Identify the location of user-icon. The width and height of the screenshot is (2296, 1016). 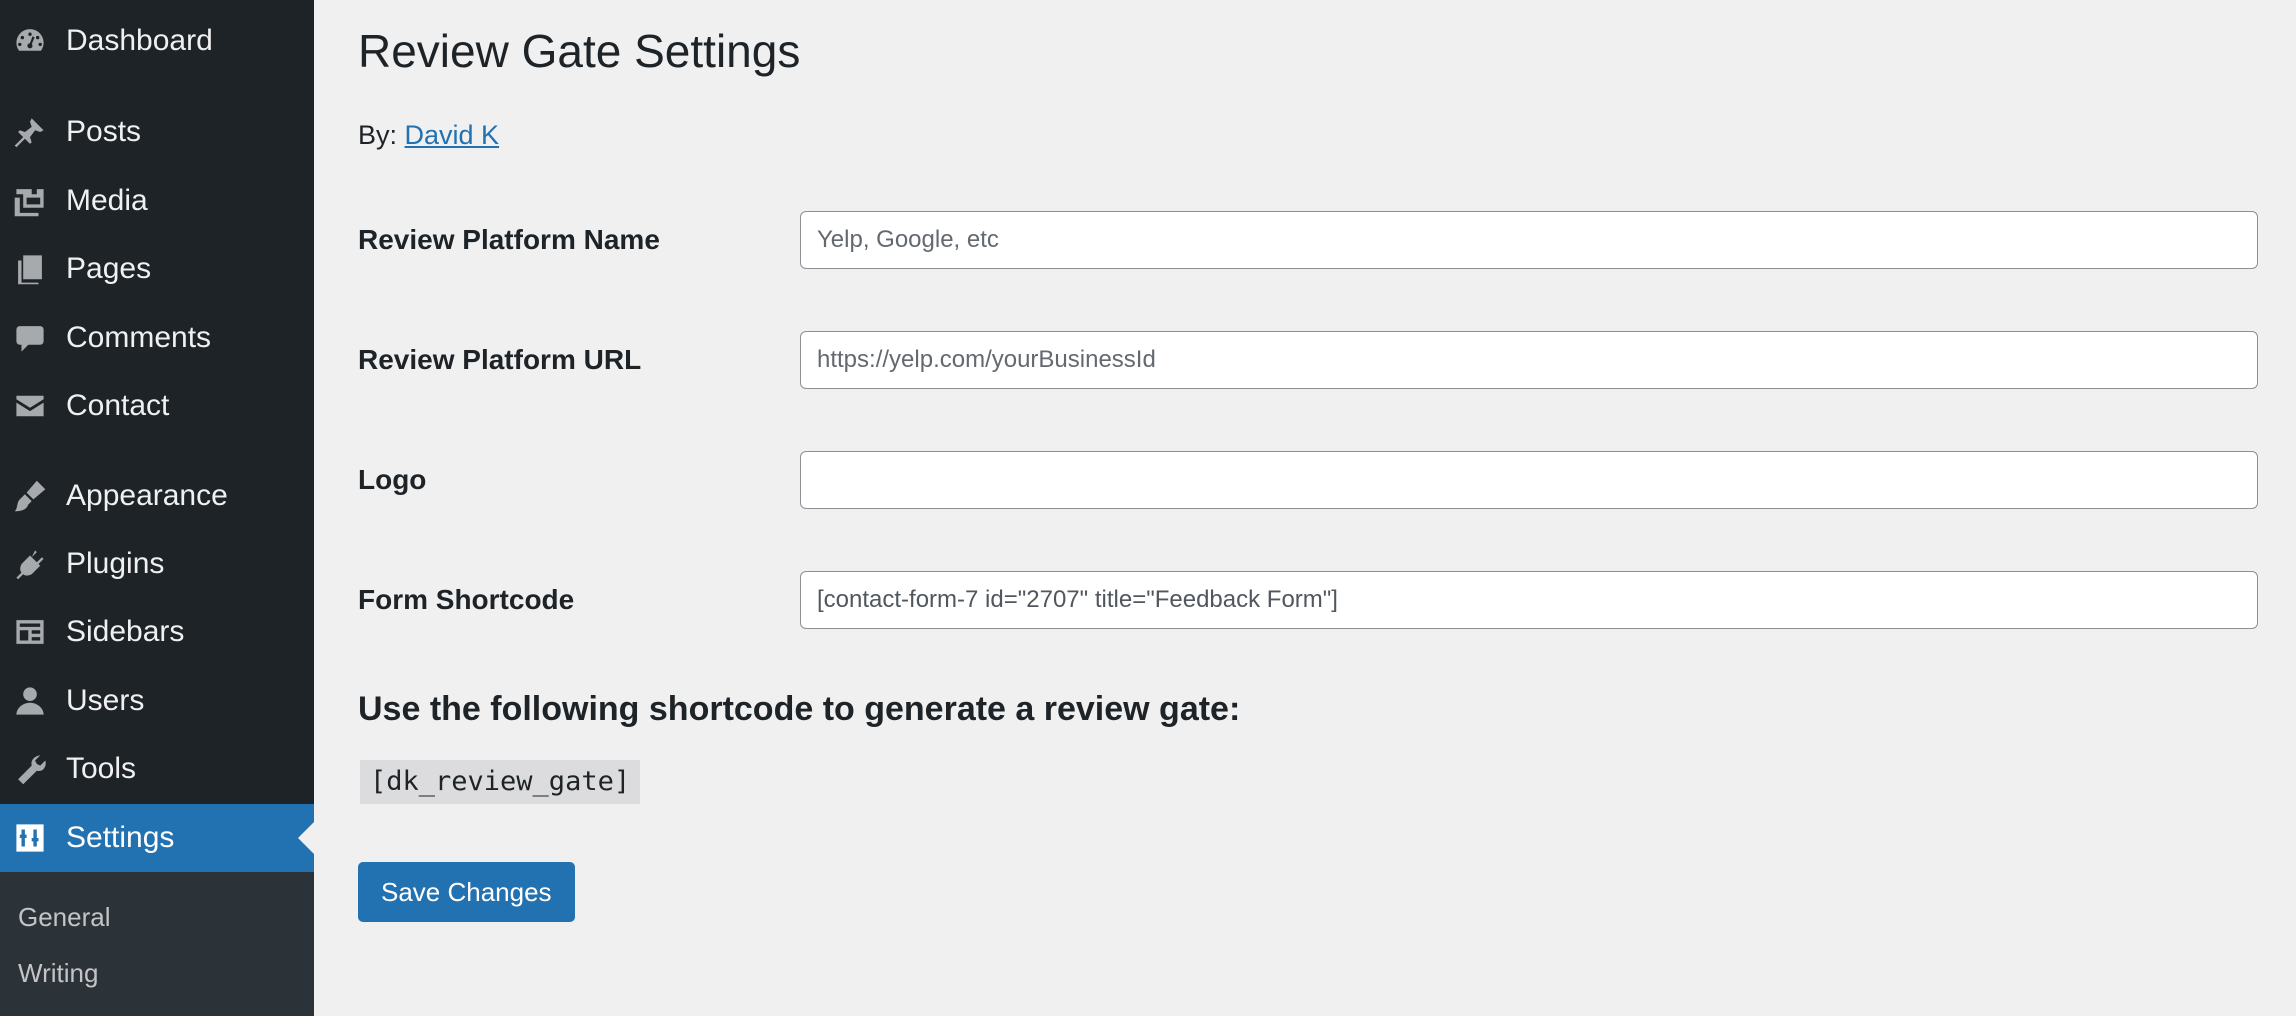
(30, 701).